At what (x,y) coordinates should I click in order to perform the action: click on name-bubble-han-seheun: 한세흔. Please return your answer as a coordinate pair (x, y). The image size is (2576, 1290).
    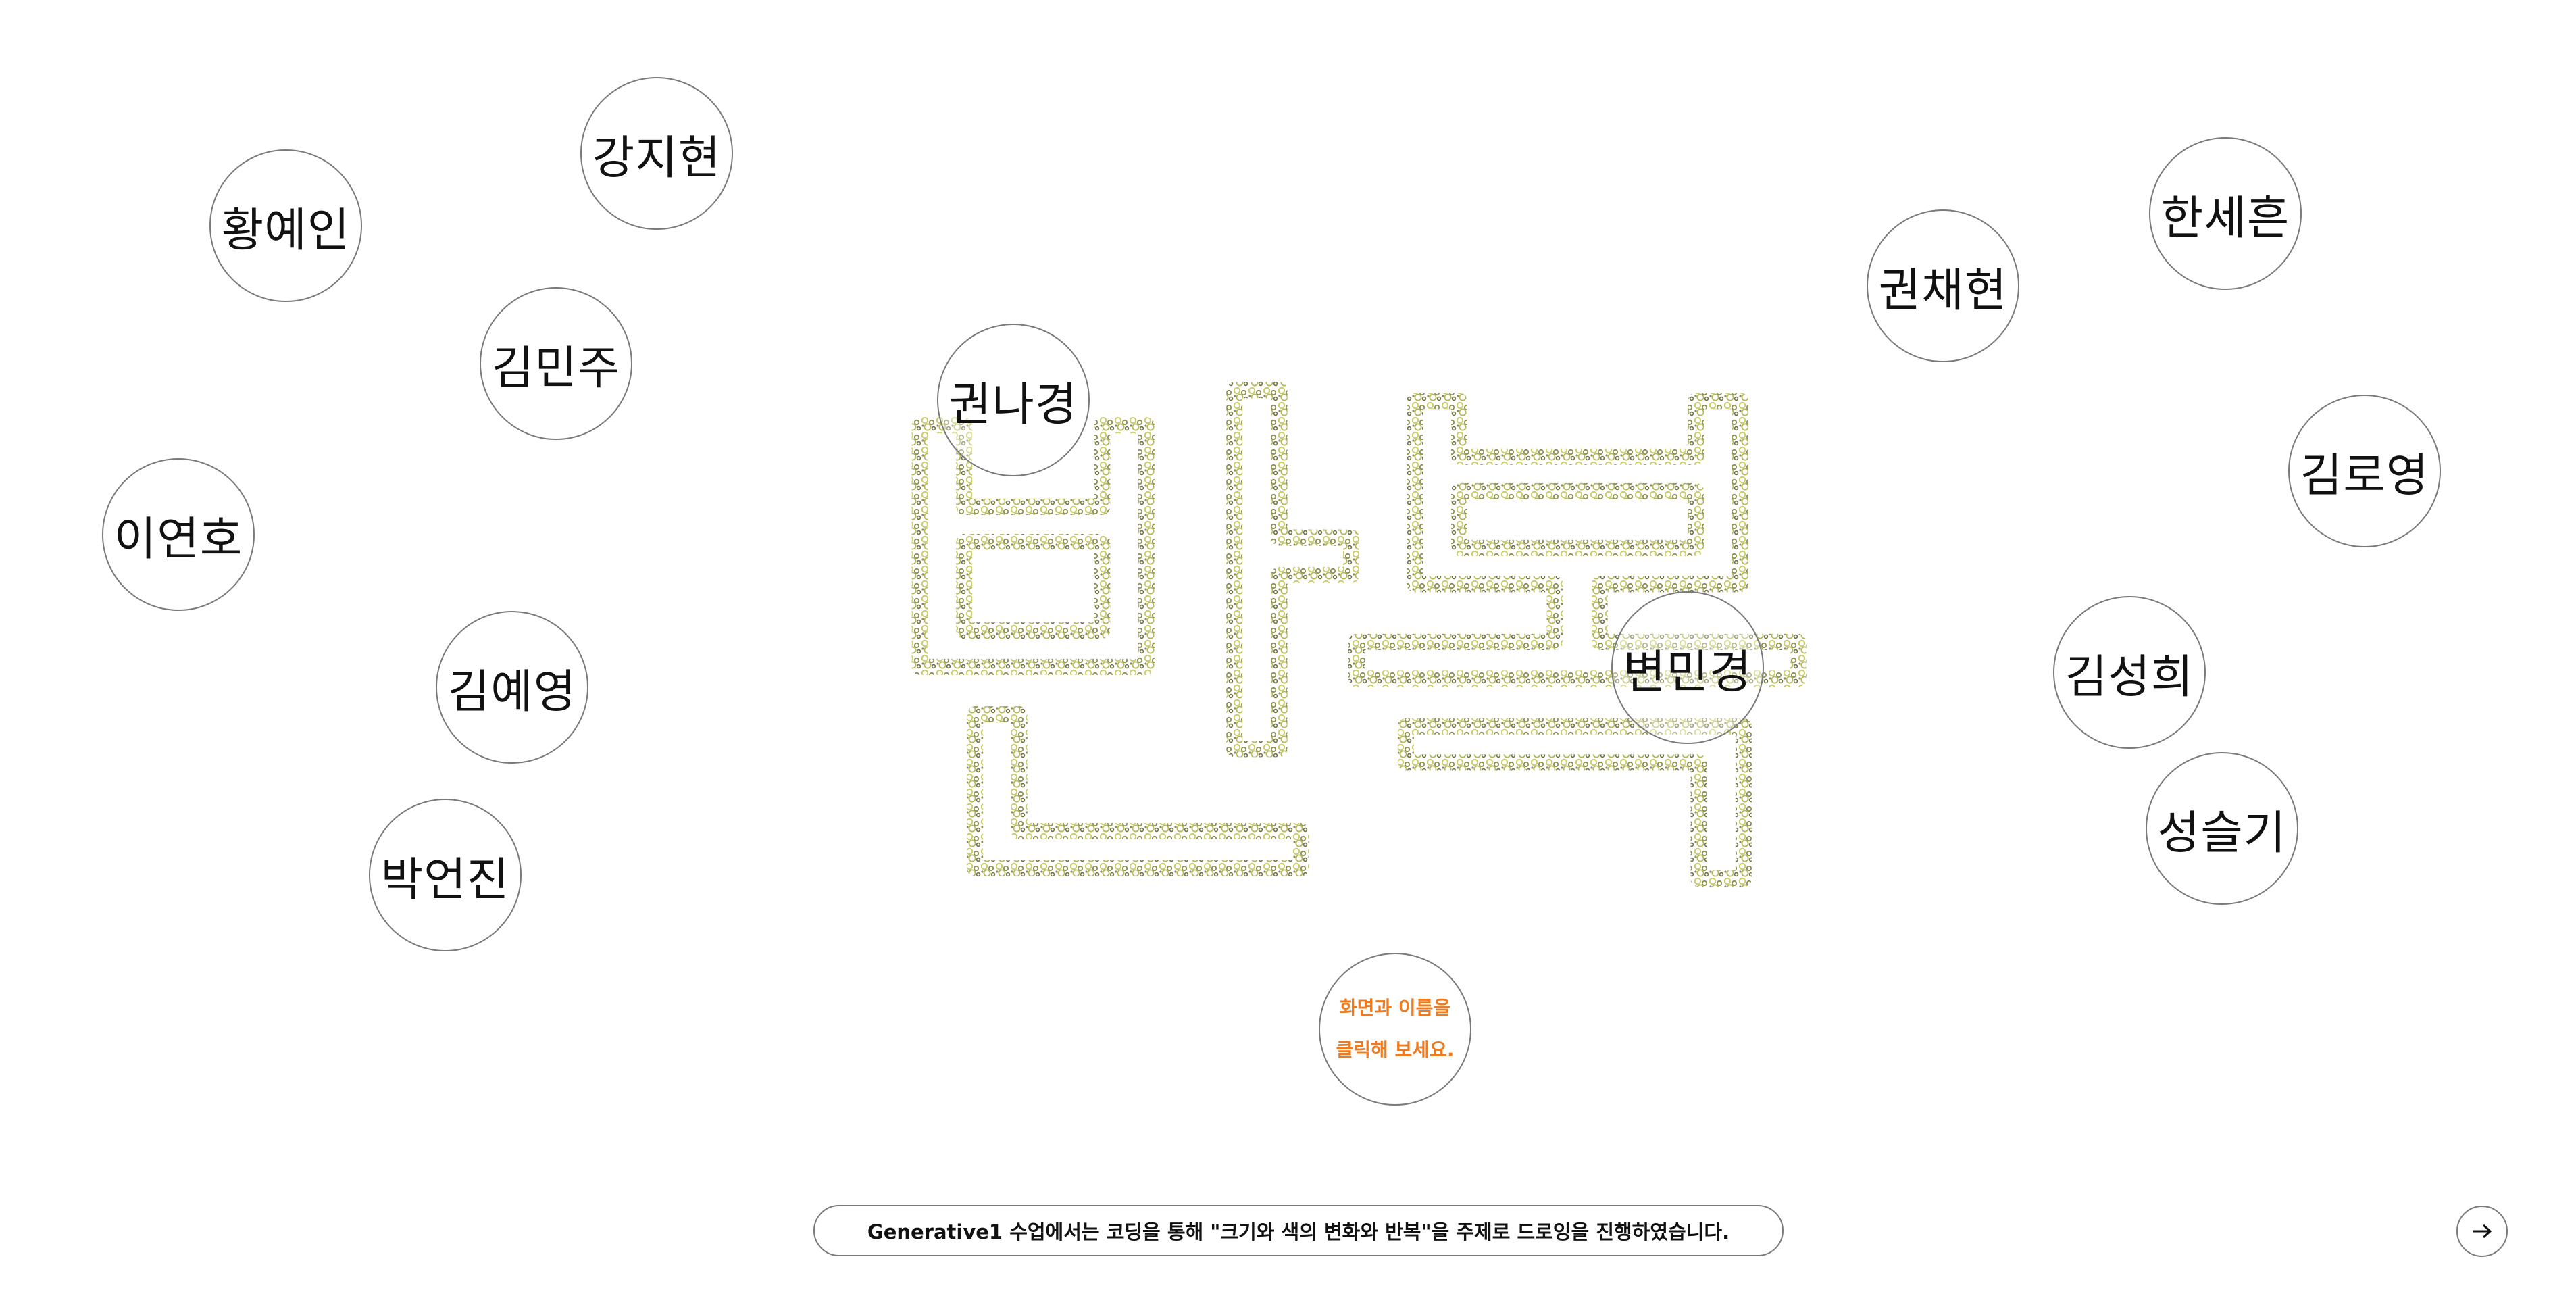
    Looking at the image, I should click on (2225, 213).